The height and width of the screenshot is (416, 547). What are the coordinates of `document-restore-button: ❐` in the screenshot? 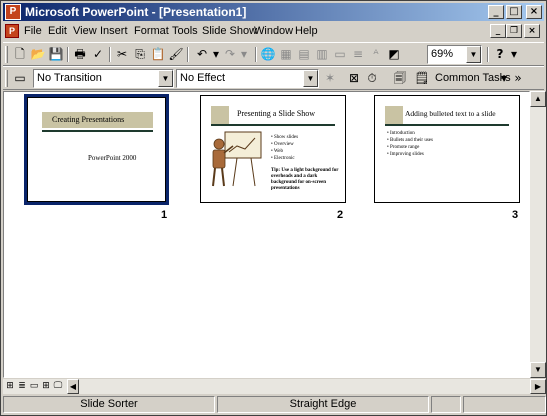 It's located at (514, 31).